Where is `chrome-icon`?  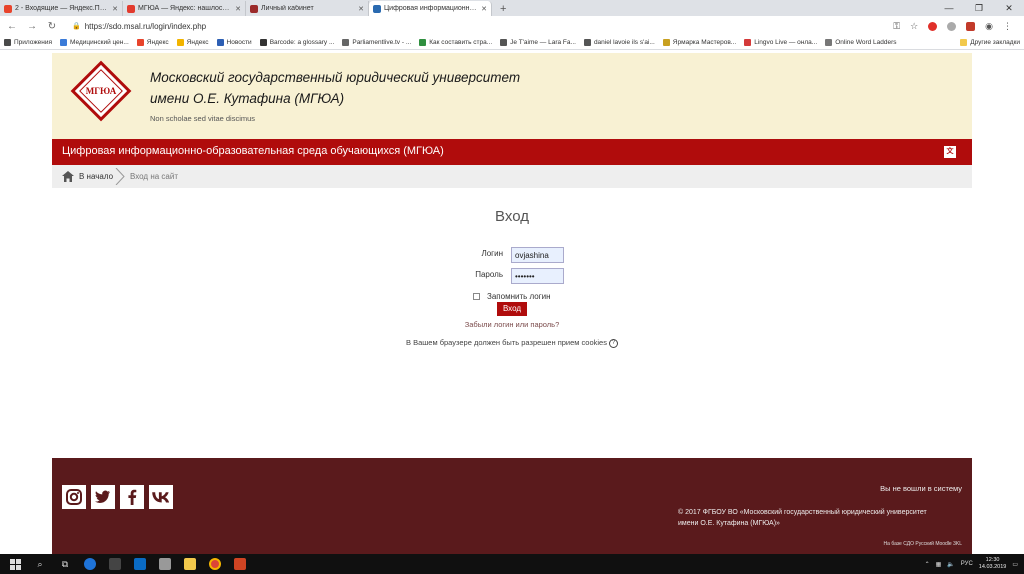 chrome-icon is located at coordinates (215, 564).